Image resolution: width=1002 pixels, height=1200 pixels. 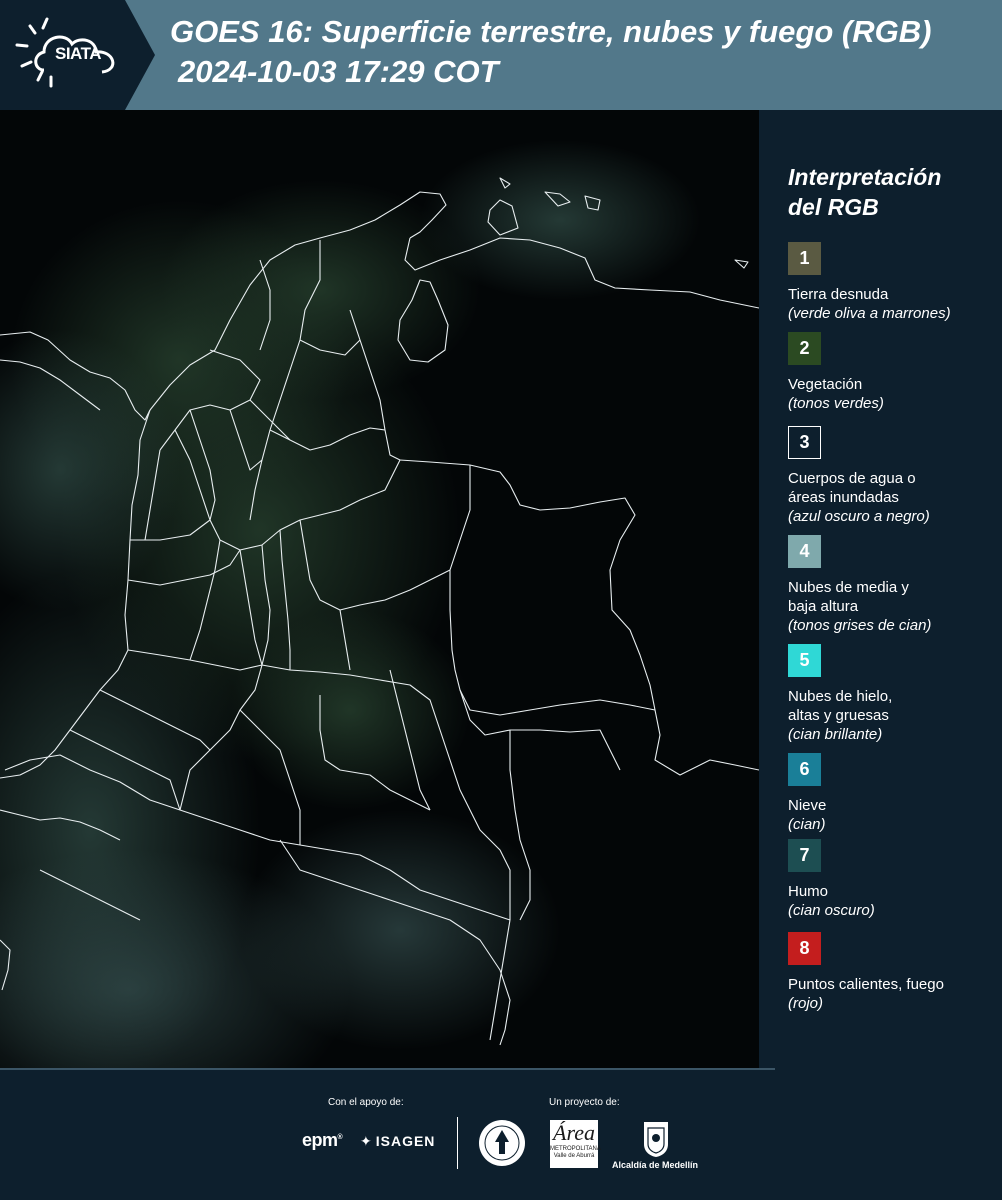 I want to click on legend-sublabel: (rojo), so click(x=806, y=1003).